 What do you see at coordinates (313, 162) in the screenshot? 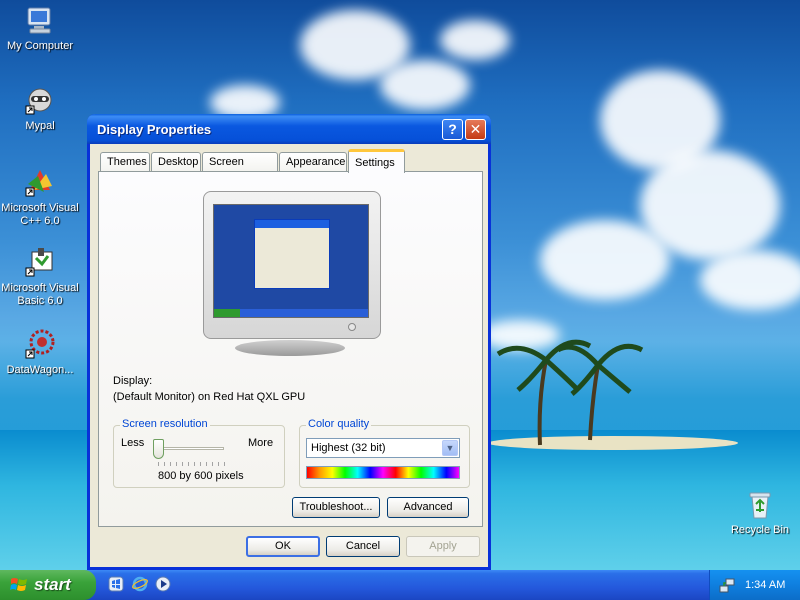
I see `tab-appearance: Appearance` at bounding box center [313, 162].